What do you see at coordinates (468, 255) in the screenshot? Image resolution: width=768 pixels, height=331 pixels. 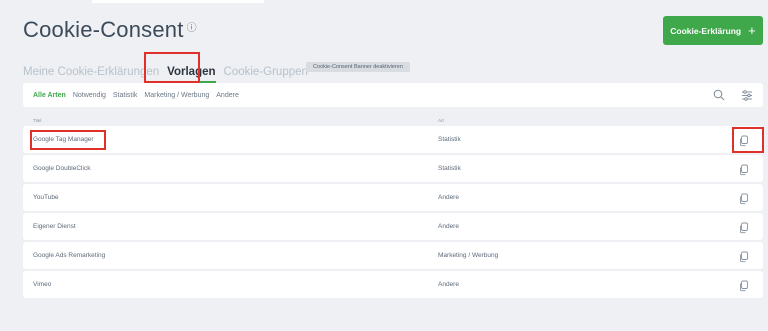 I see `row-type: Marketing / Werbung` at bounding box center [468, 255].